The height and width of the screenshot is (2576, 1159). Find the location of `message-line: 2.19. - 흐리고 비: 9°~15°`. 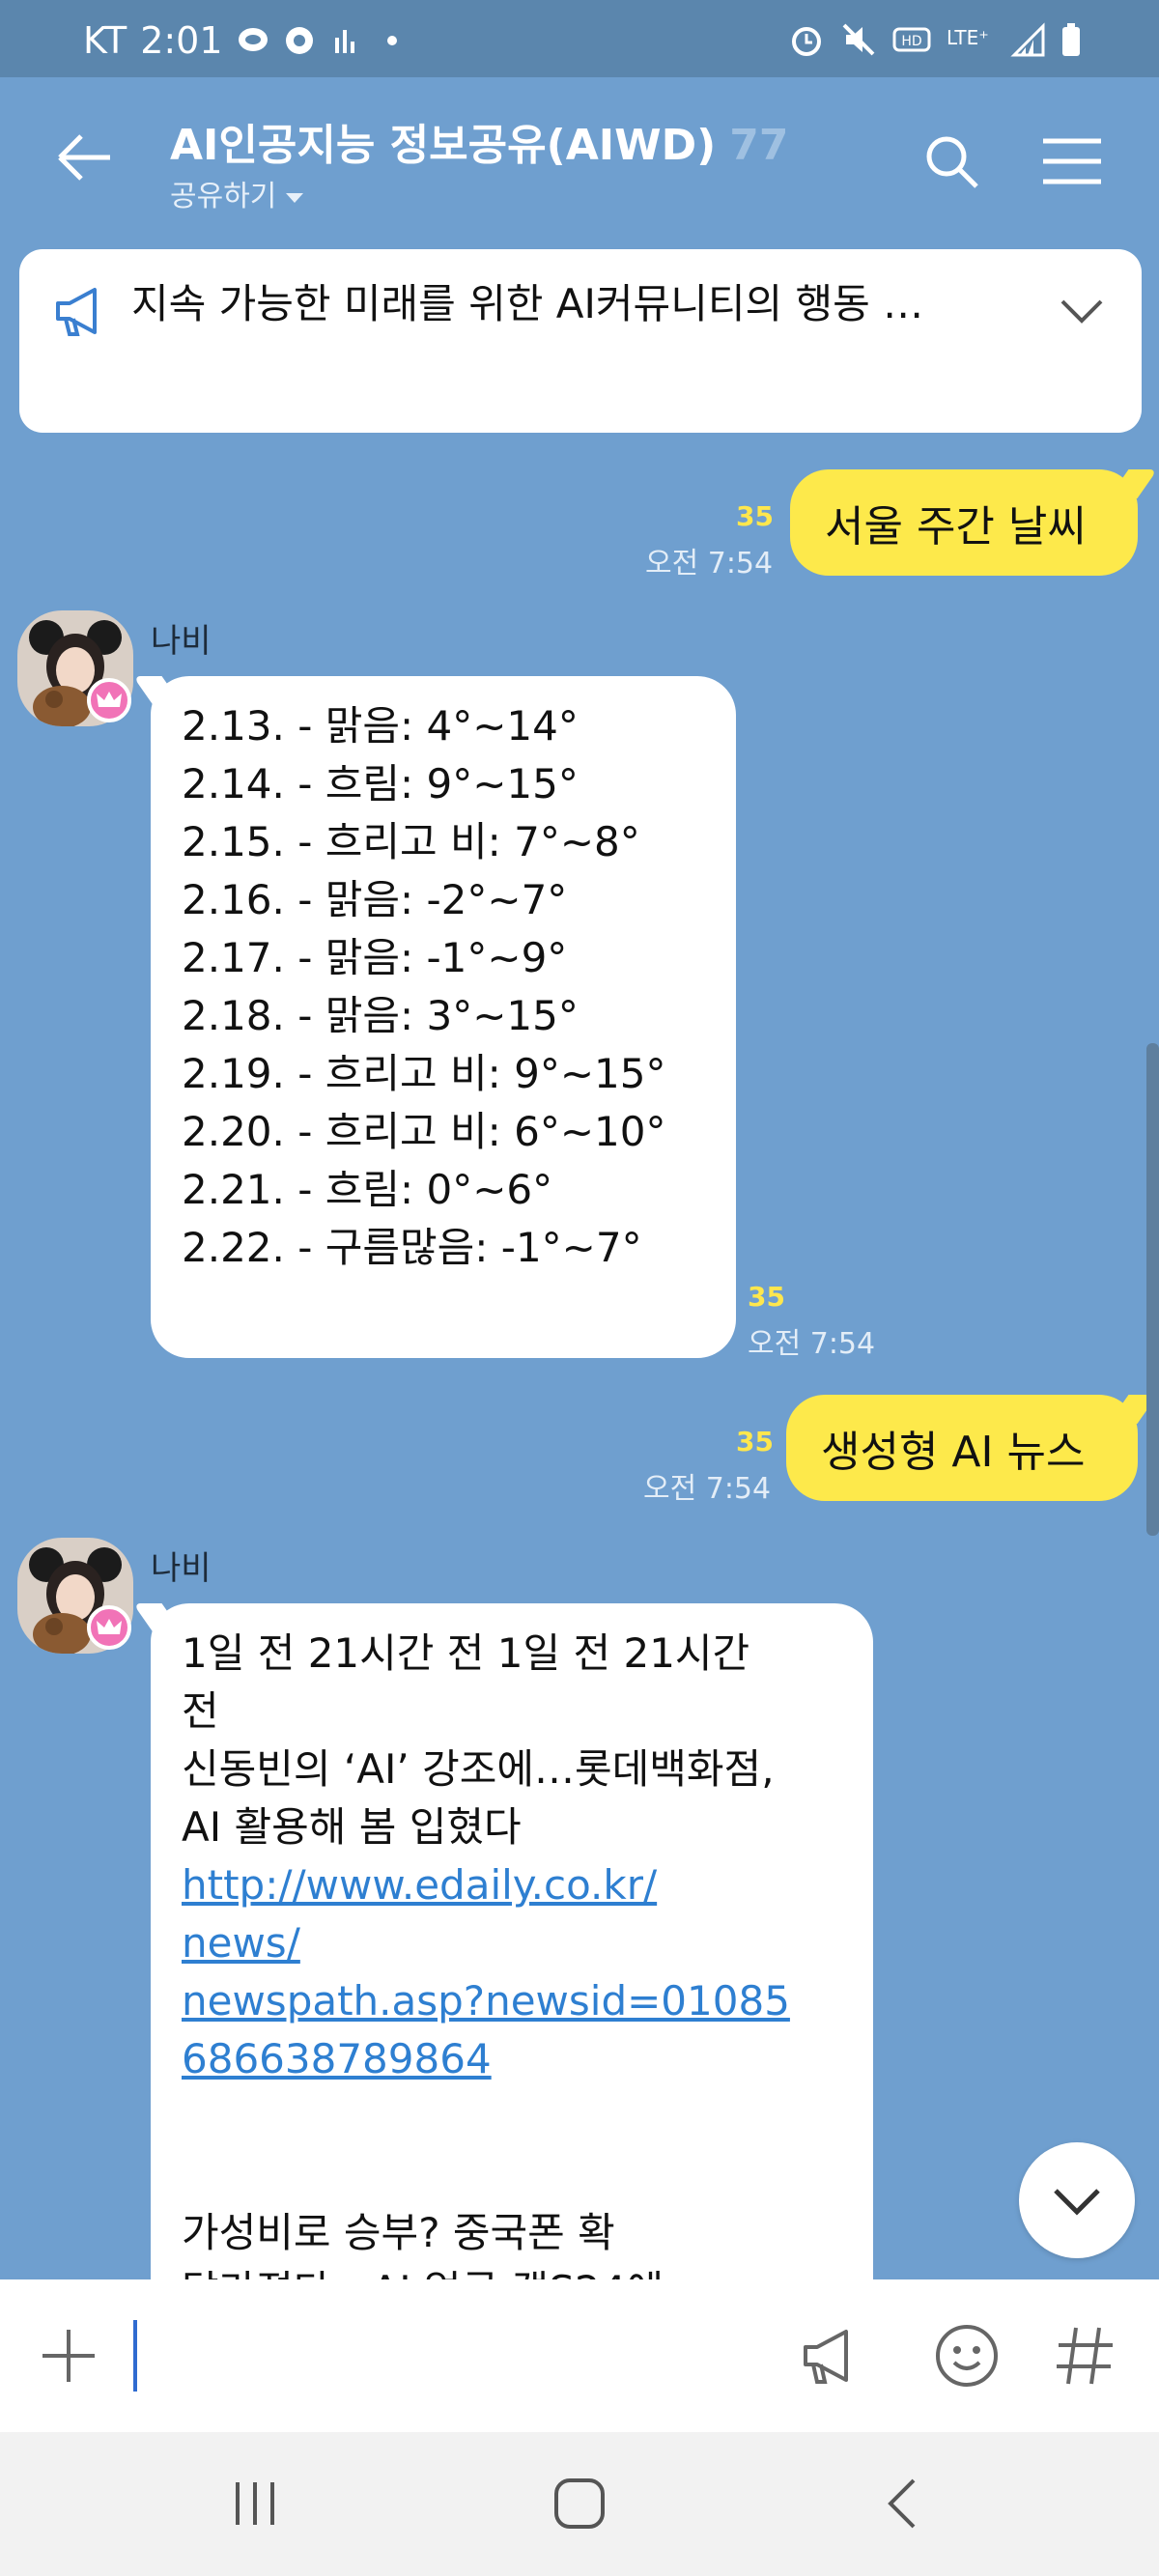

message-line: 2.19. - 흐리고 비: 9°~15° is located at coordinates (424, 1073).